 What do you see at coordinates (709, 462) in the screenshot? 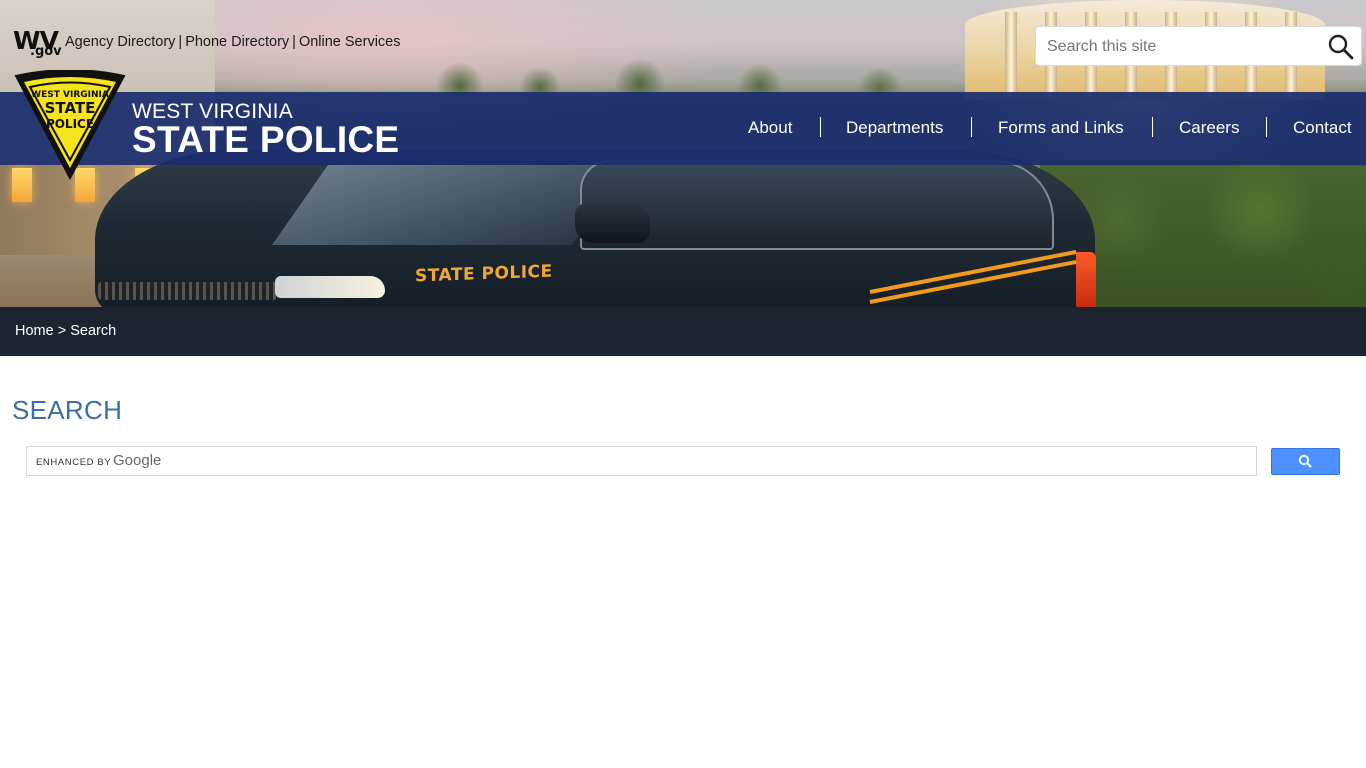
I see `google-search-input` at bounding box center [709, 462].